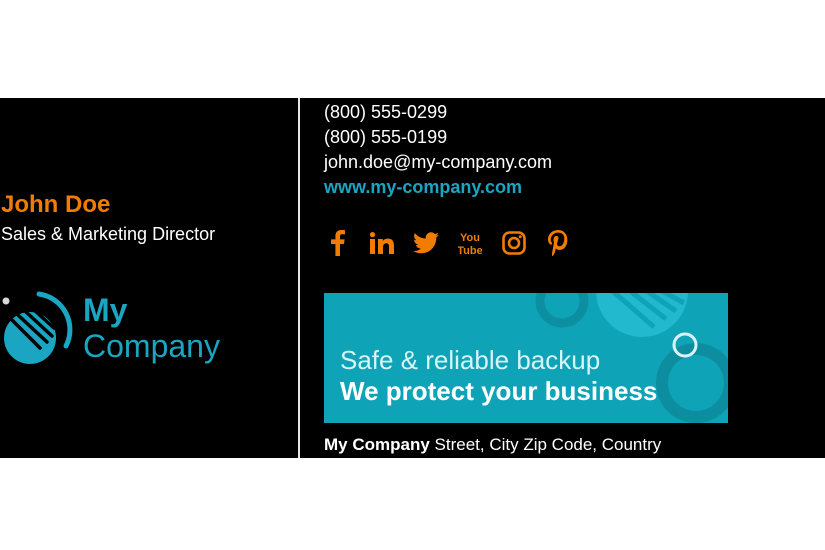 Image resolution: width=825 pixels, height=550 pixels. Describe the element at coordinates (108, 234) in the screenshot. I see `person-title: Sales & Marketing Director` at that location.